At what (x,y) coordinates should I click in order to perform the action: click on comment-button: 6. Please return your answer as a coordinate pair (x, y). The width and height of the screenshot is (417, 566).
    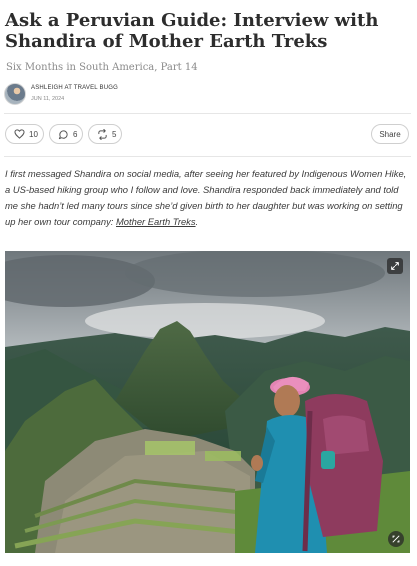
    Looking at the image, I should click on (66, 134).